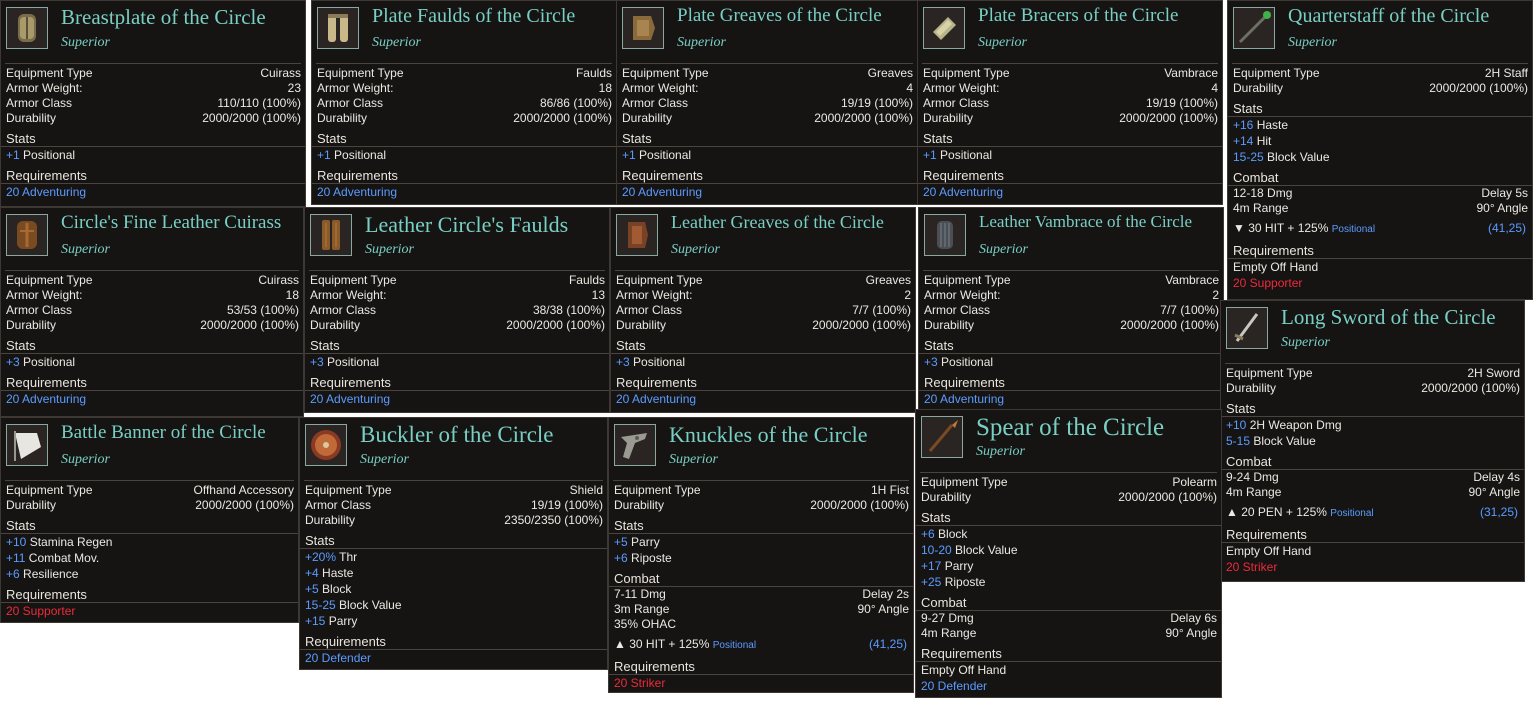 The height and width of the screenshot is (702, 1533). Describe the element at coordinates (1086, 221) in the screenshot. I see `item-name: Leather Vambrace of the Circle` at that location.